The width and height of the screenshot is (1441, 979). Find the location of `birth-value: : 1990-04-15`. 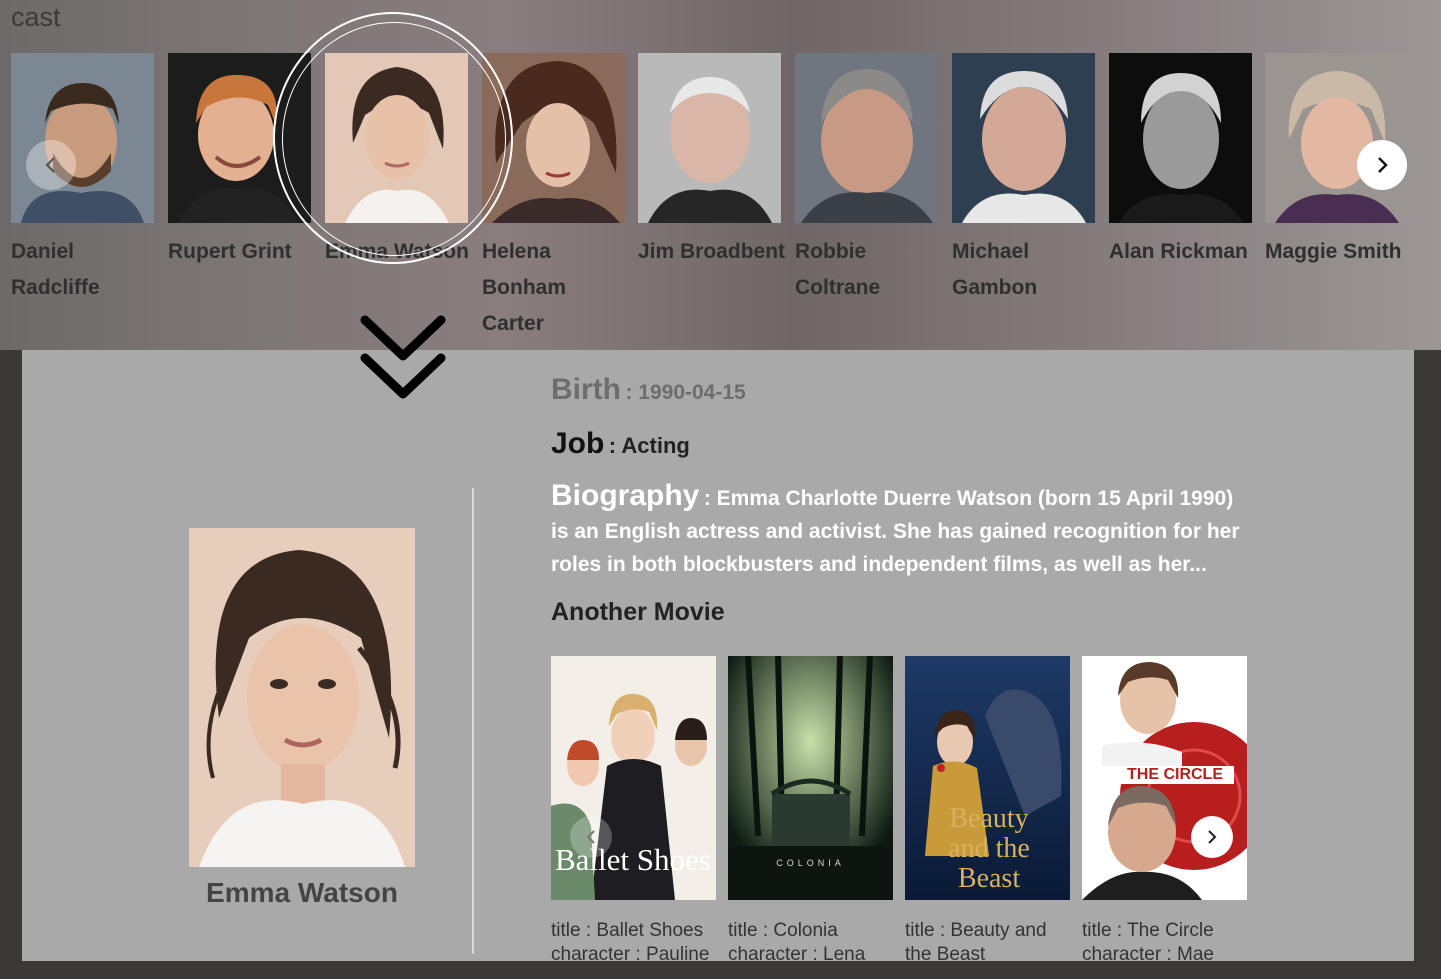

birth-value: : 1990-04-15 is located at coordinates (685, 392).